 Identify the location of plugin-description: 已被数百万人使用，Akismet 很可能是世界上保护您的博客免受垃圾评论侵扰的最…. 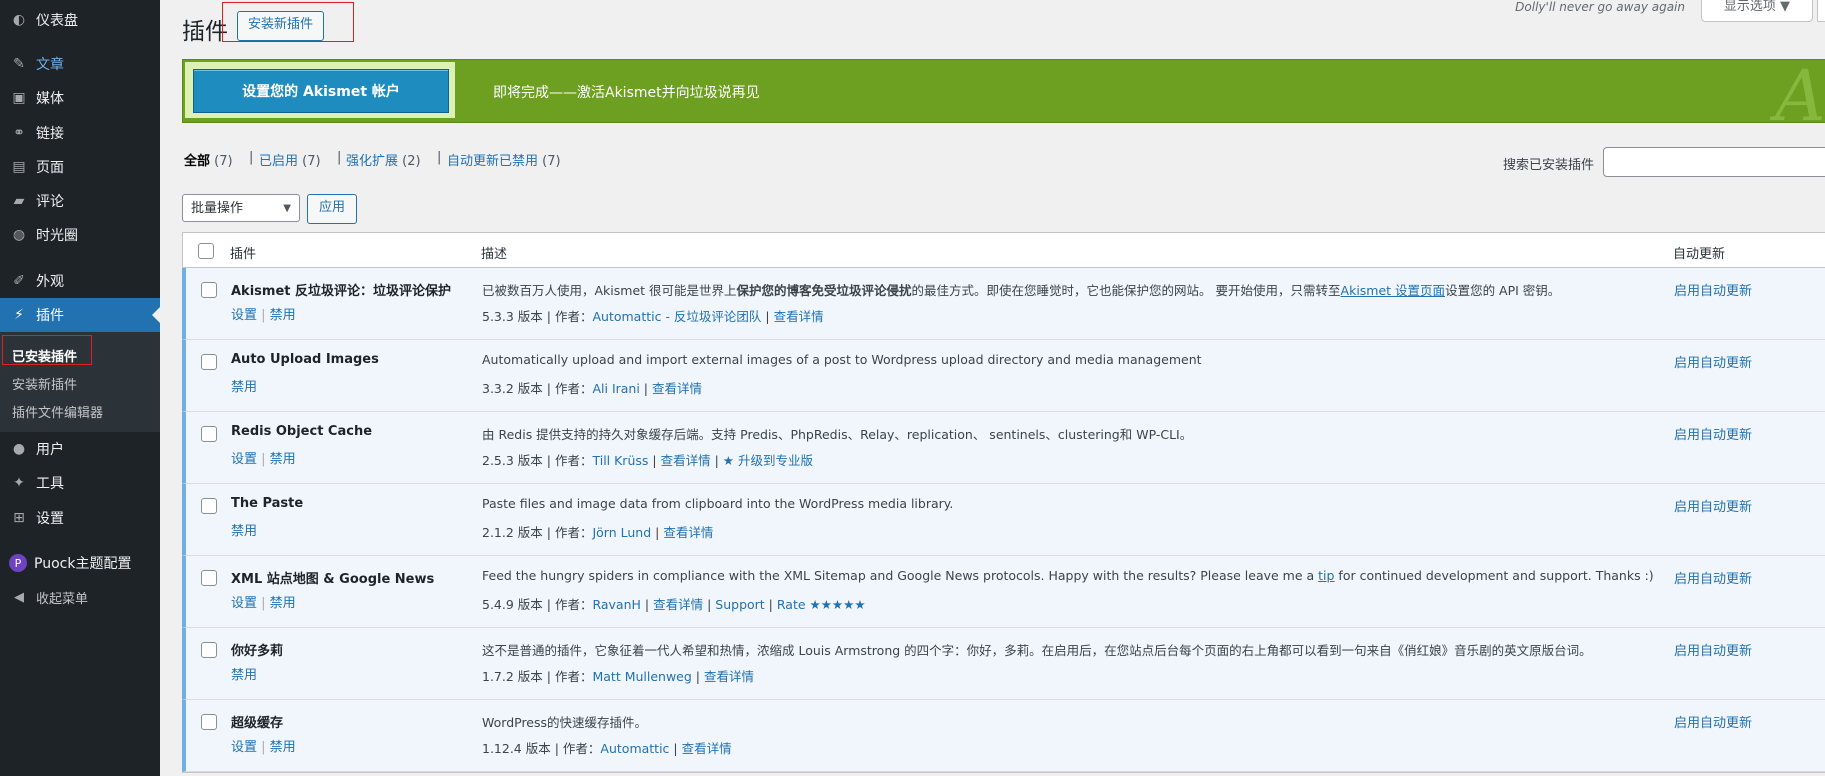
(1021, 289).